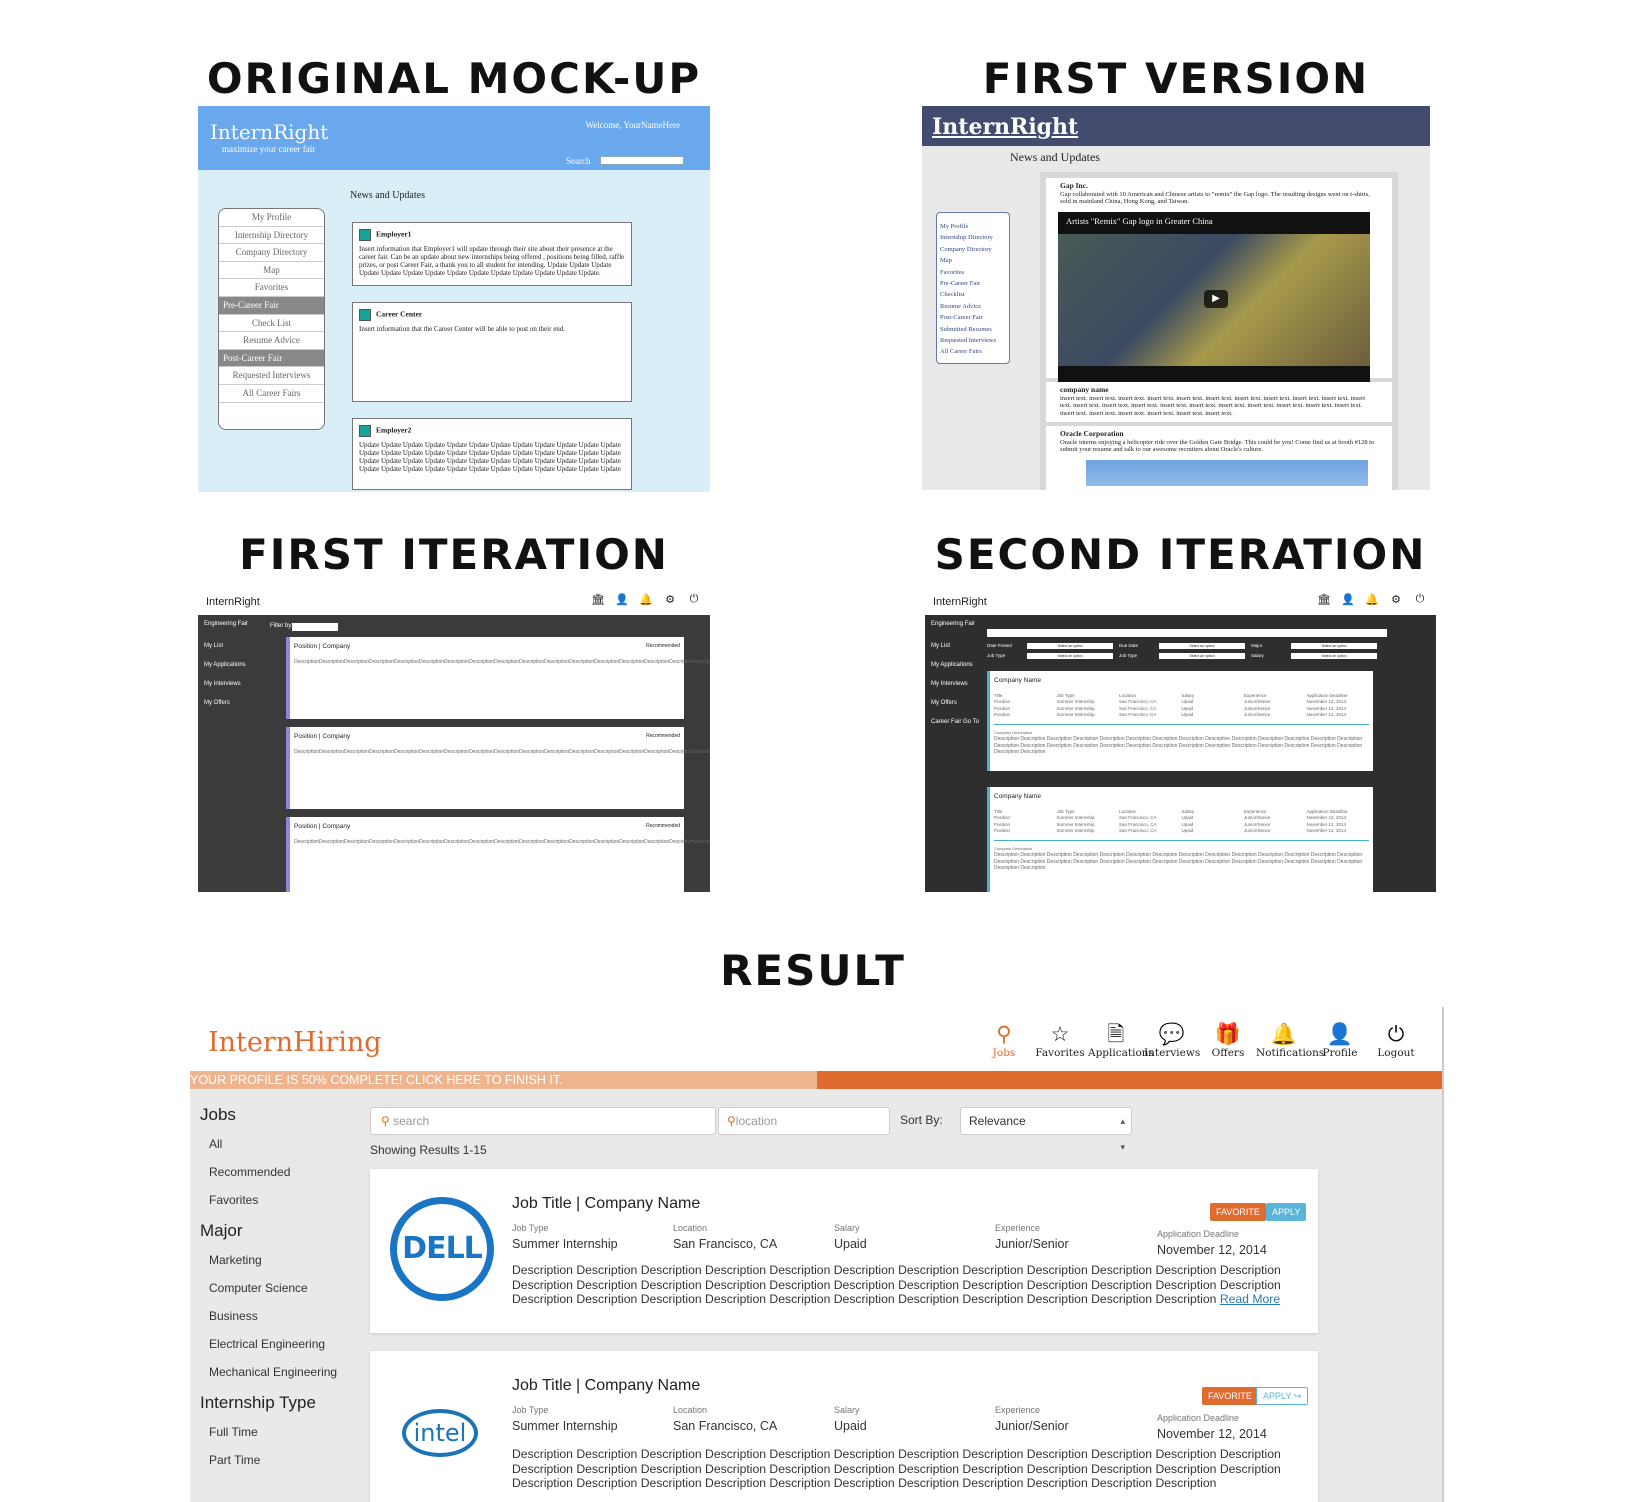  What do you see at coordinates (1187, 633) in the screenshot?
I see `it2-search-input` at bounding box center [1187, 633].